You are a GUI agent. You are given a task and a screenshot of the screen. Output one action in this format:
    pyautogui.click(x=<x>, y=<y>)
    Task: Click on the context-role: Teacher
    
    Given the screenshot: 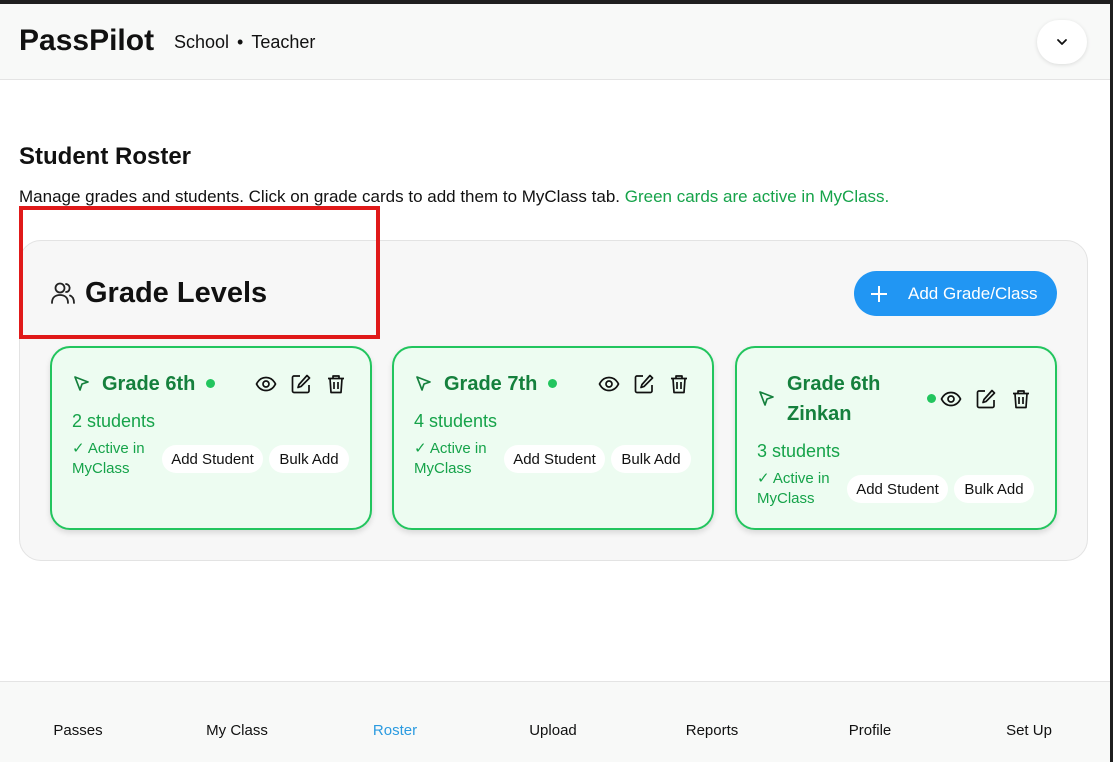 What is the action you would take?
    pyautogui.click(x=283, y=42)
    